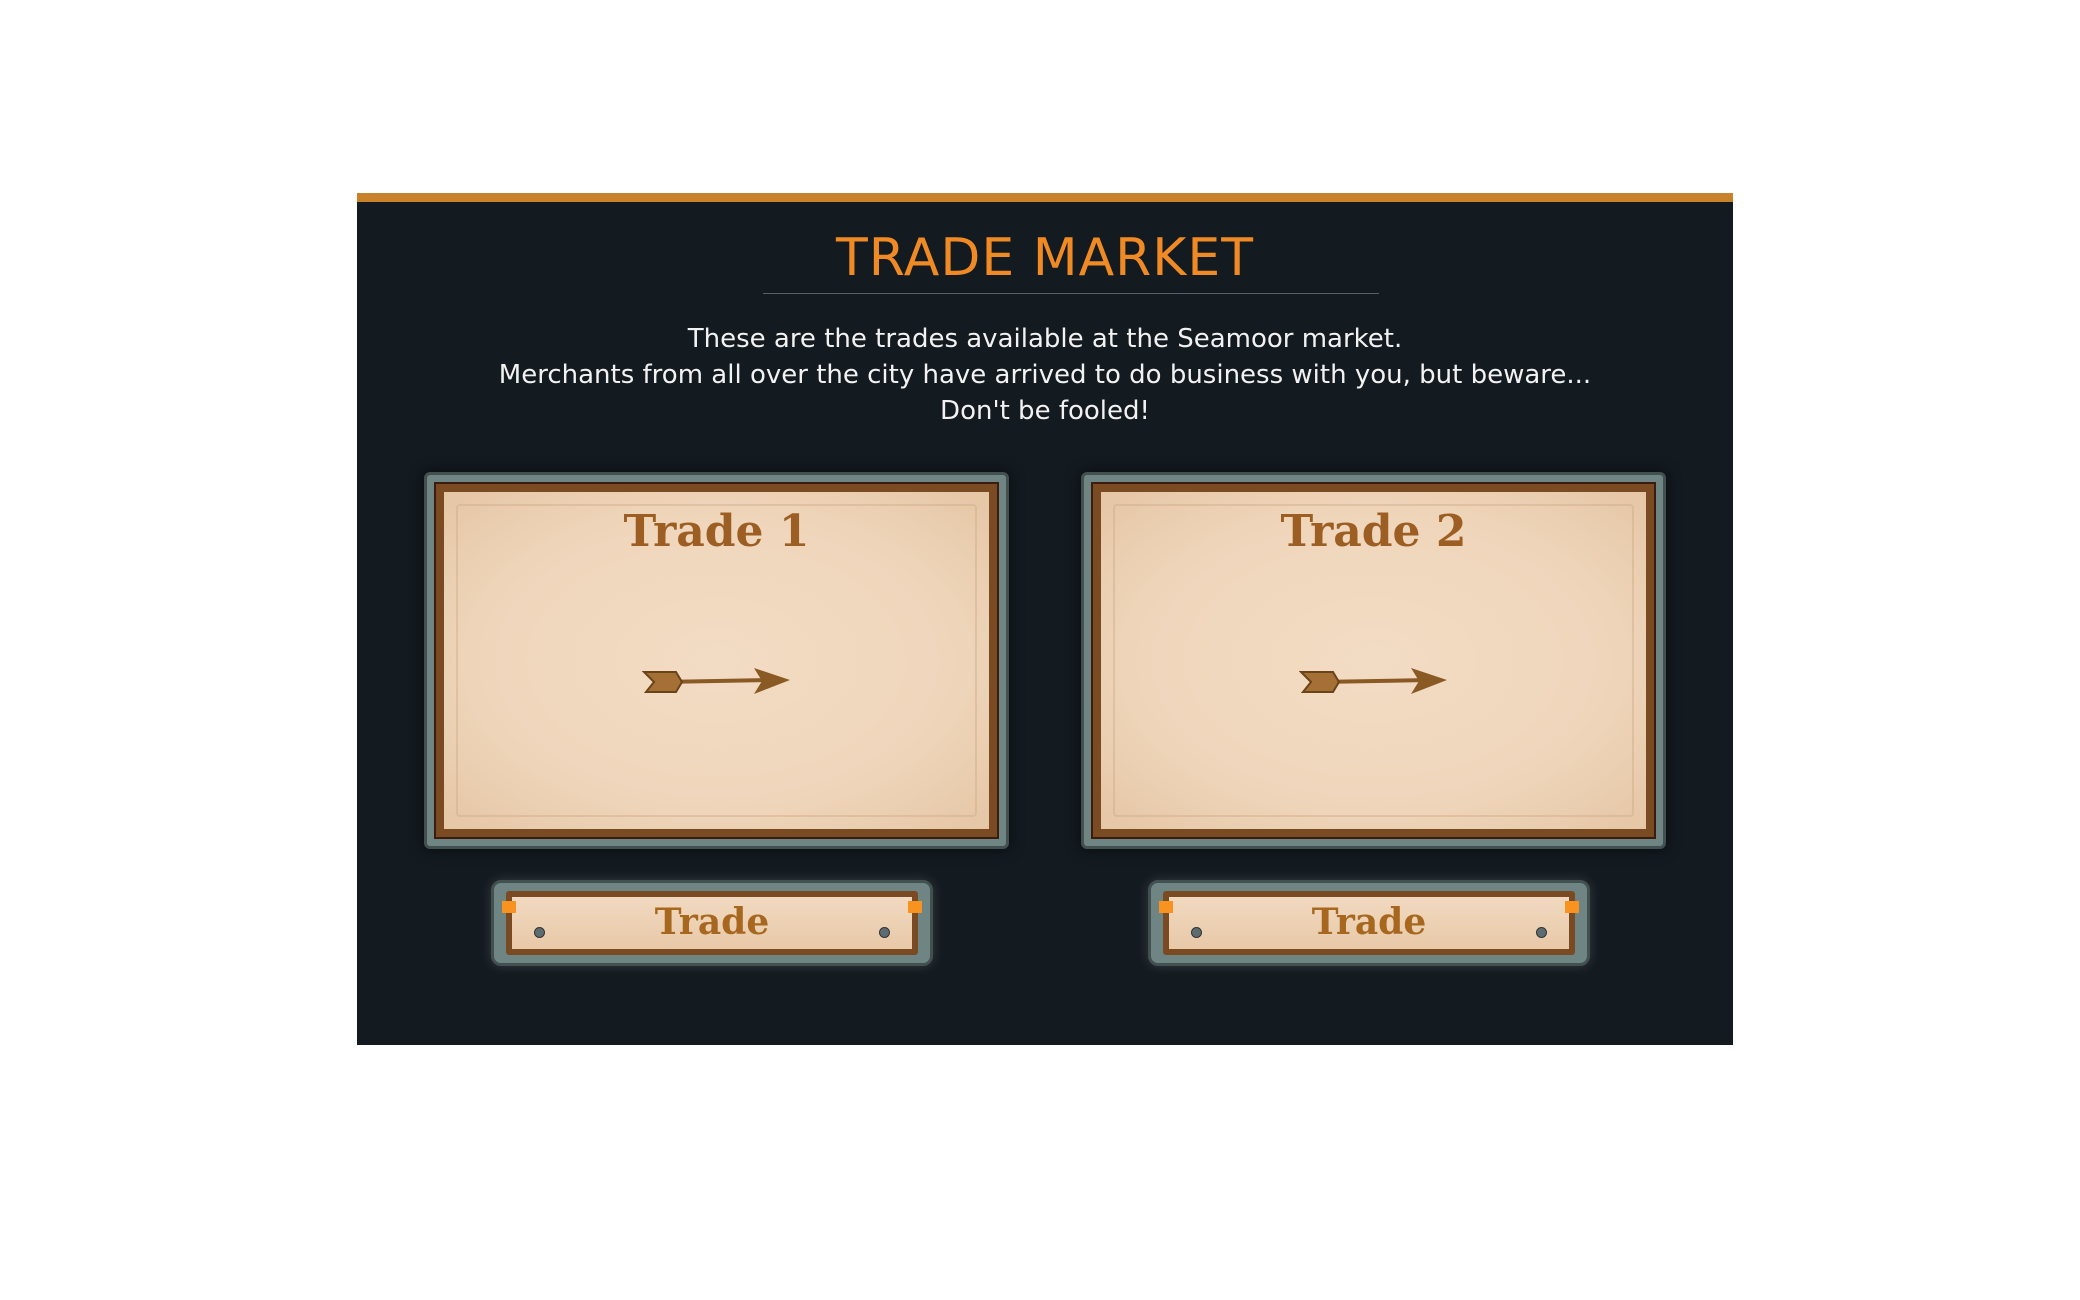 The height and width of the screenshot is (1300, 2080). What do you see at coordinates (1373, 660) in the screenshot?
I see `trade-card-2: Trade 2` at bounding box center [1373, 660].